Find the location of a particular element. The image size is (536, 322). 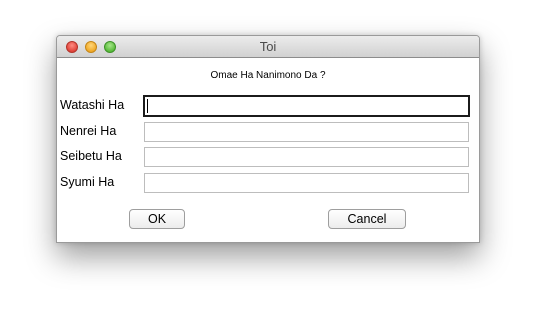

watashi-input is located at coordinates (306, 106).